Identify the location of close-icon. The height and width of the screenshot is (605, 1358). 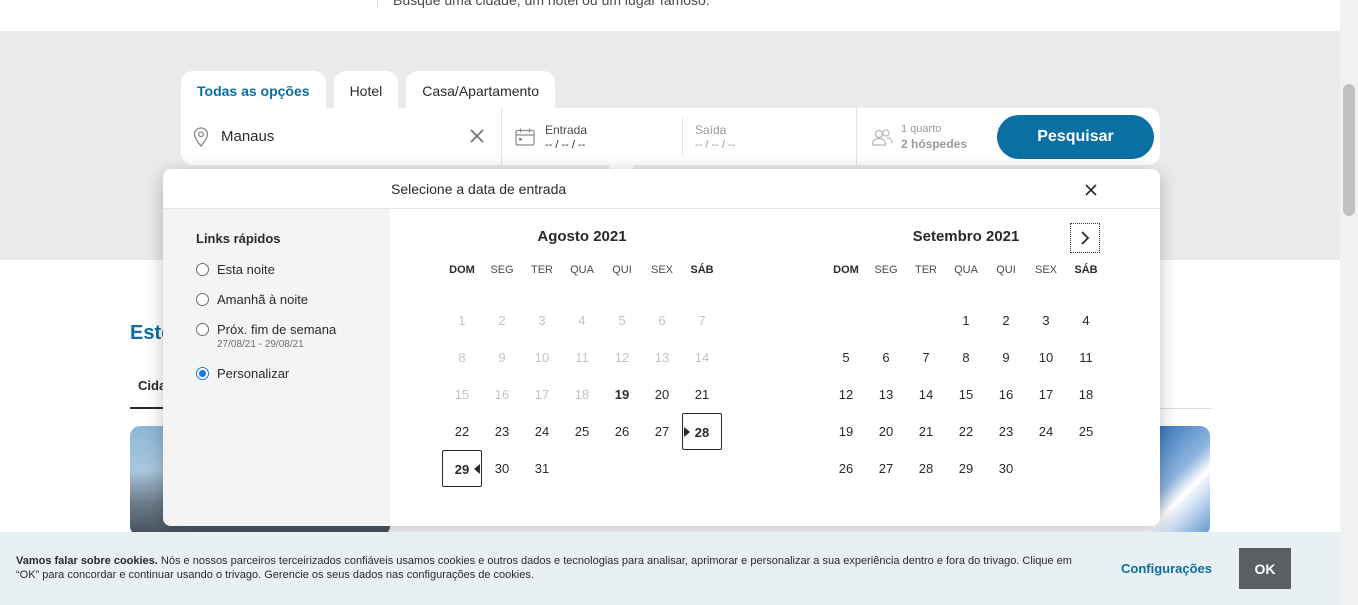
(1091, 190).